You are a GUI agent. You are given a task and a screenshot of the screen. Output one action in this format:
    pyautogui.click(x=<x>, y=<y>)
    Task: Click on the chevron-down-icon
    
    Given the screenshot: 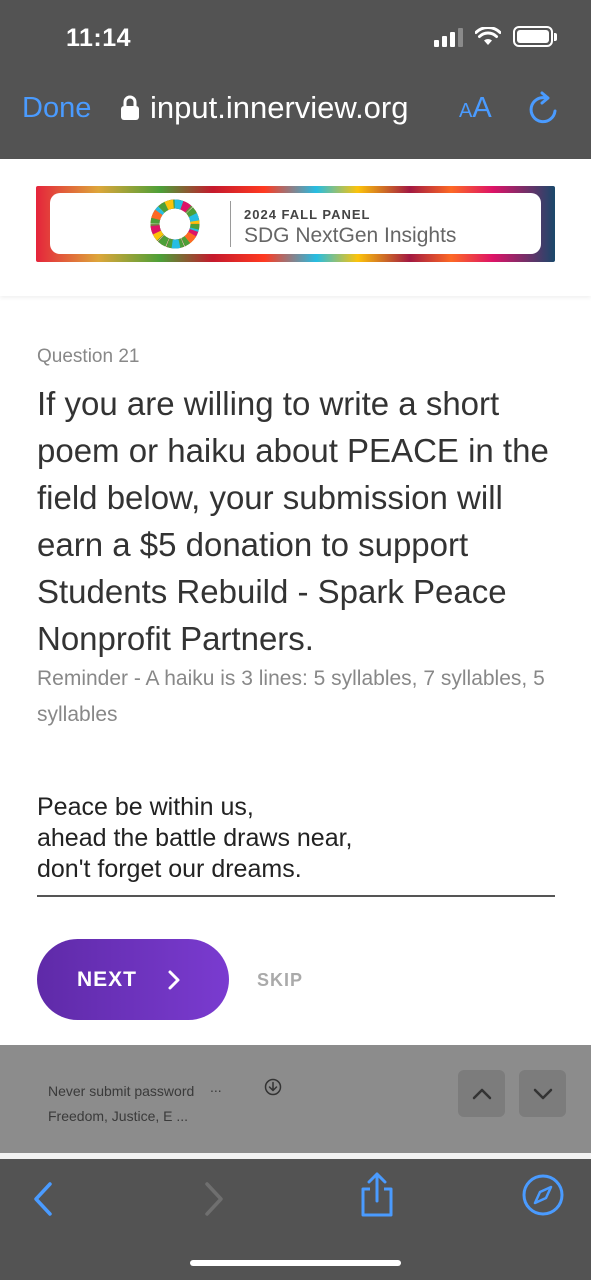 What is the action you would take?
    pyautogui.click(x=542, y=1093)
    